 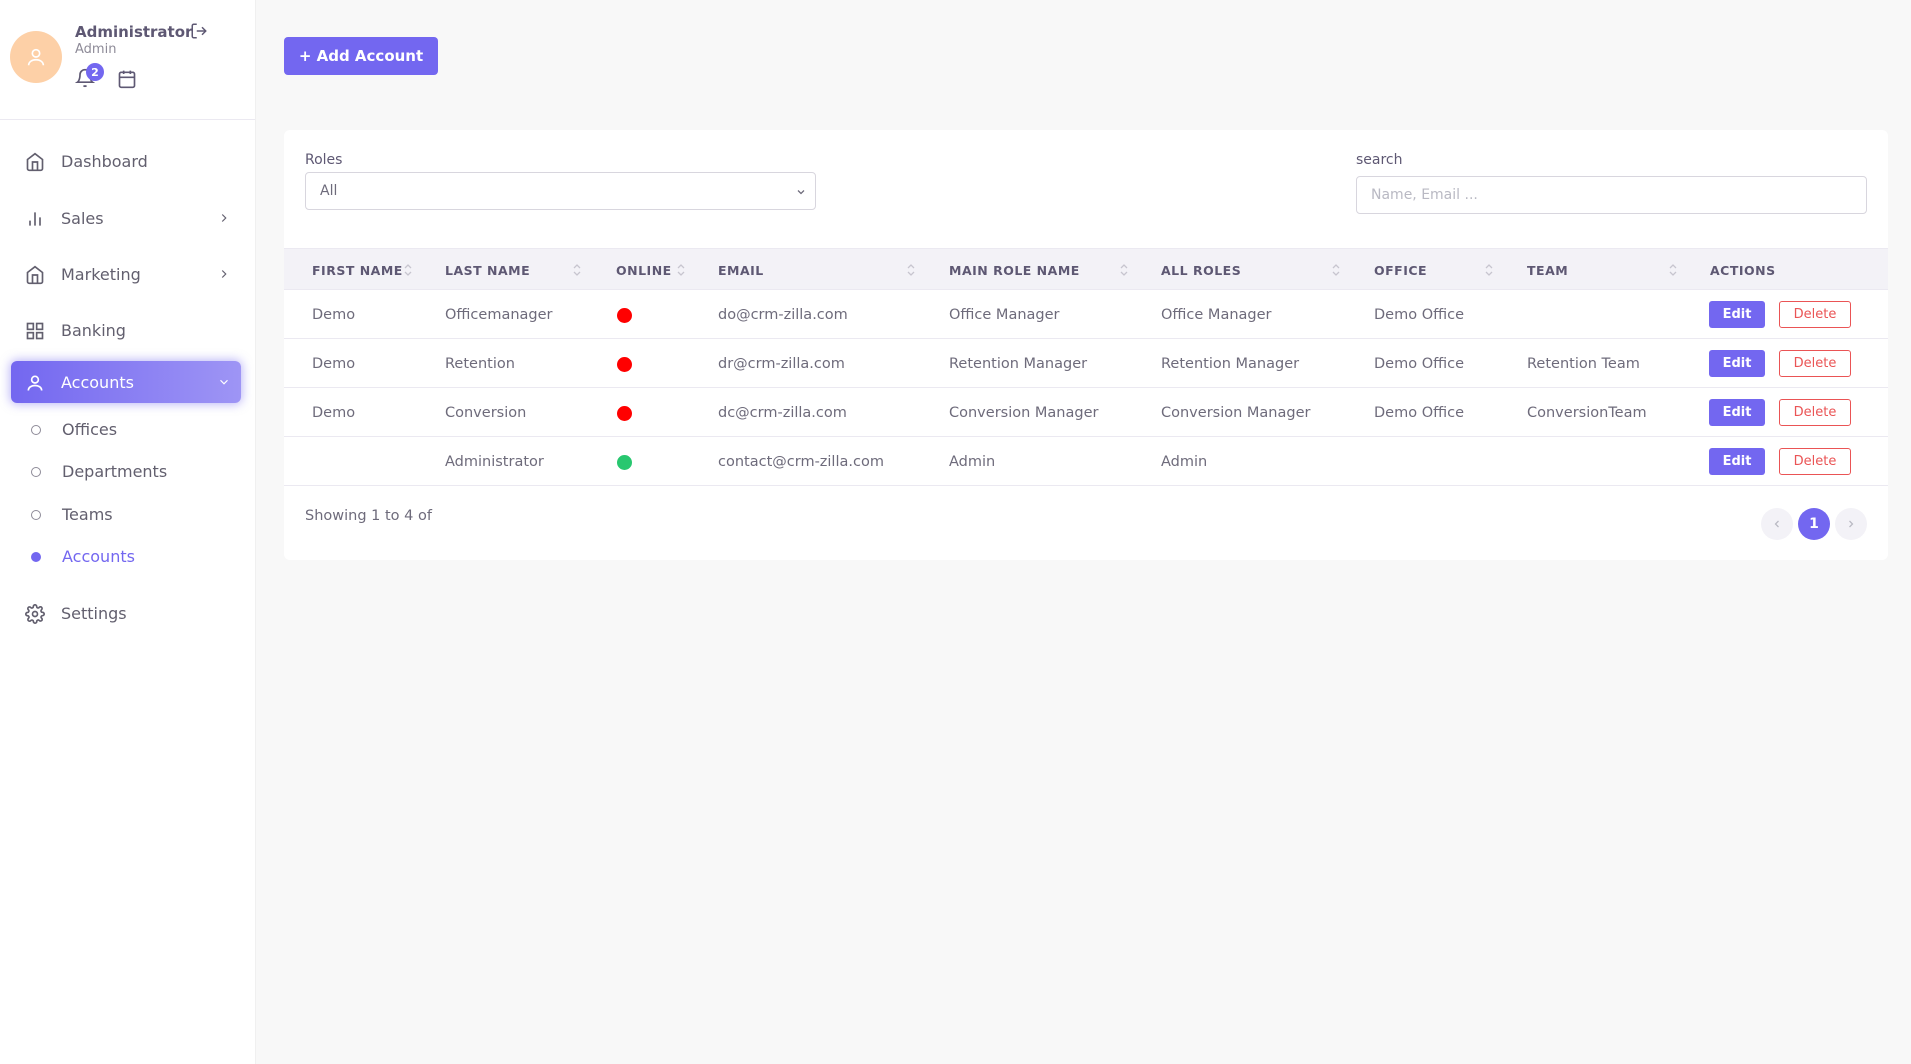 What do you see at coordinates (93, 330) in the screenshot?
I see `sidebar-item-label: Banking` at bounding box center [93, 330].